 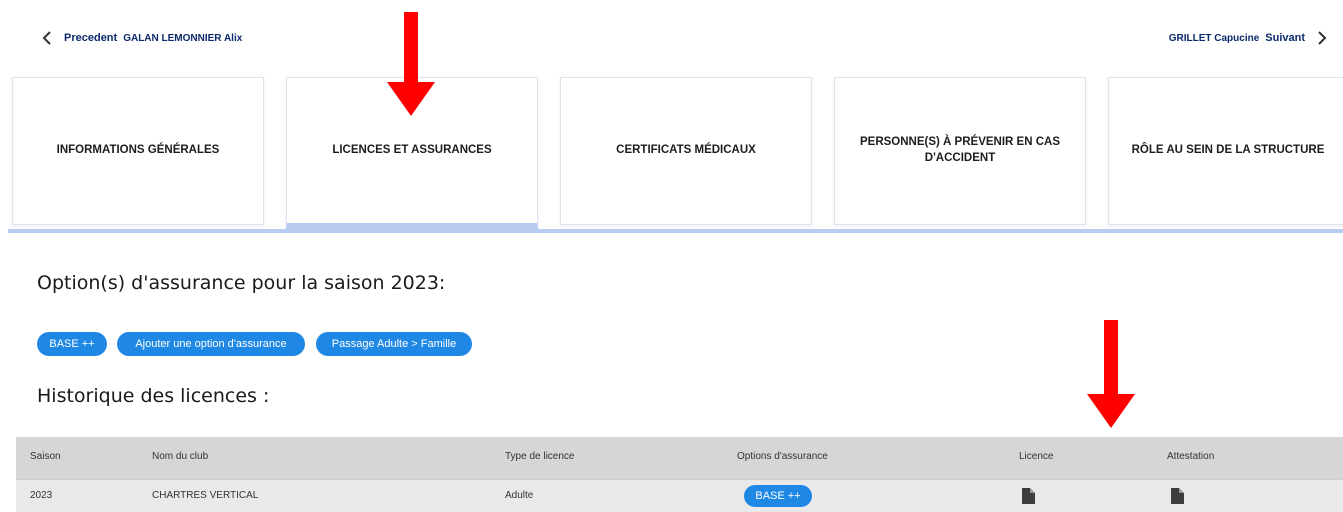 I want to click on licence-document-icon, so click(x=1028, y=496).